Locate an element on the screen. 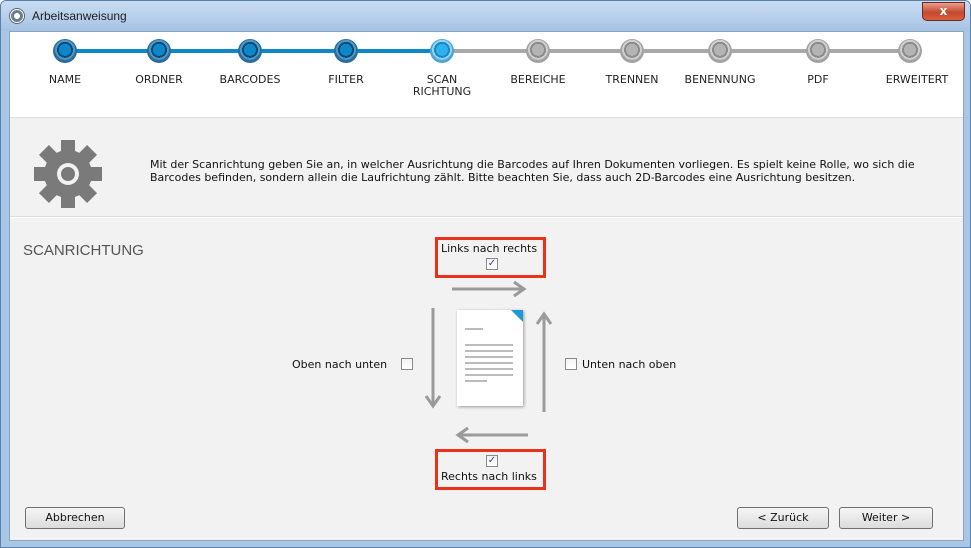 The image size is (971, 548). arrow-right-icon is located at coordinates (489, 289).